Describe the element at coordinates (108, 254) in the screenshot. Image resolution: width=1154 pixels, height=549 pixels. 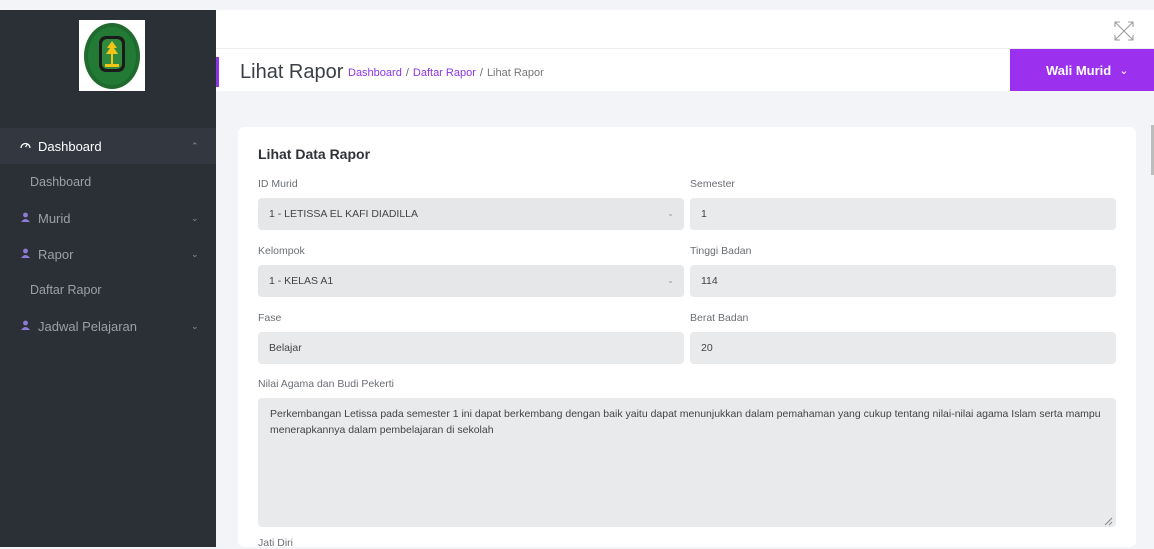
I see `sidebar-item-rapor: Rapor ⌄` at that location.